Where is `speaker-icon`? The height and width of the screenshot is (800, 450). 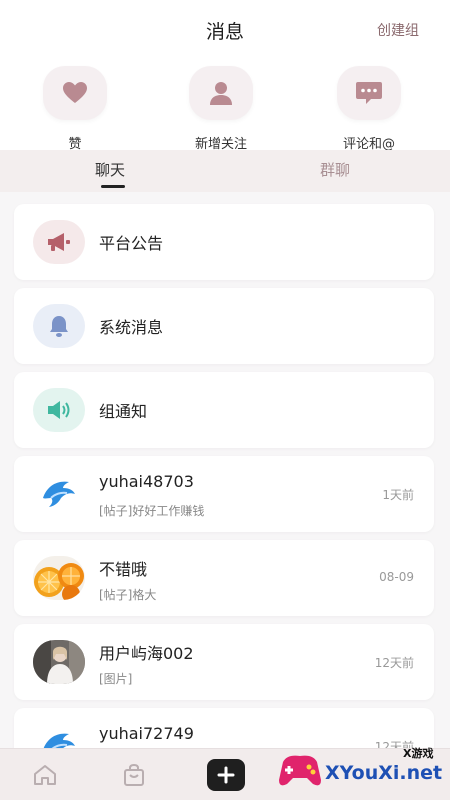
speaker-icon is located at coordinates (59, 410).